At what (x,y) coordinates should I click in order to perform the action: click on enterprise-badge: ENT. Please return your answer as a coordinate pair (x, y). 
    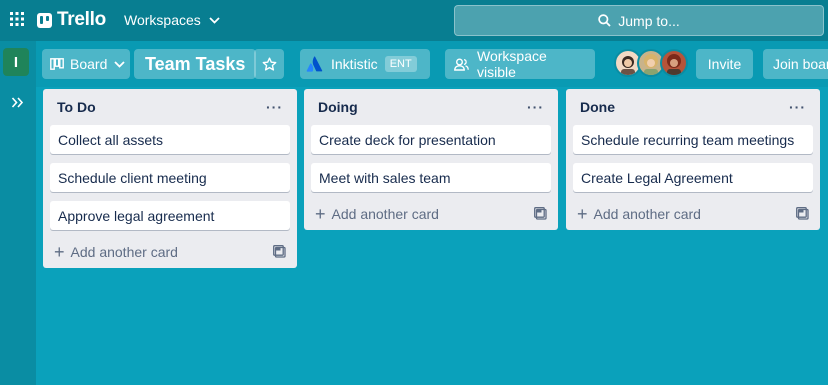
    Looking at the image, I should click on (400, 64).